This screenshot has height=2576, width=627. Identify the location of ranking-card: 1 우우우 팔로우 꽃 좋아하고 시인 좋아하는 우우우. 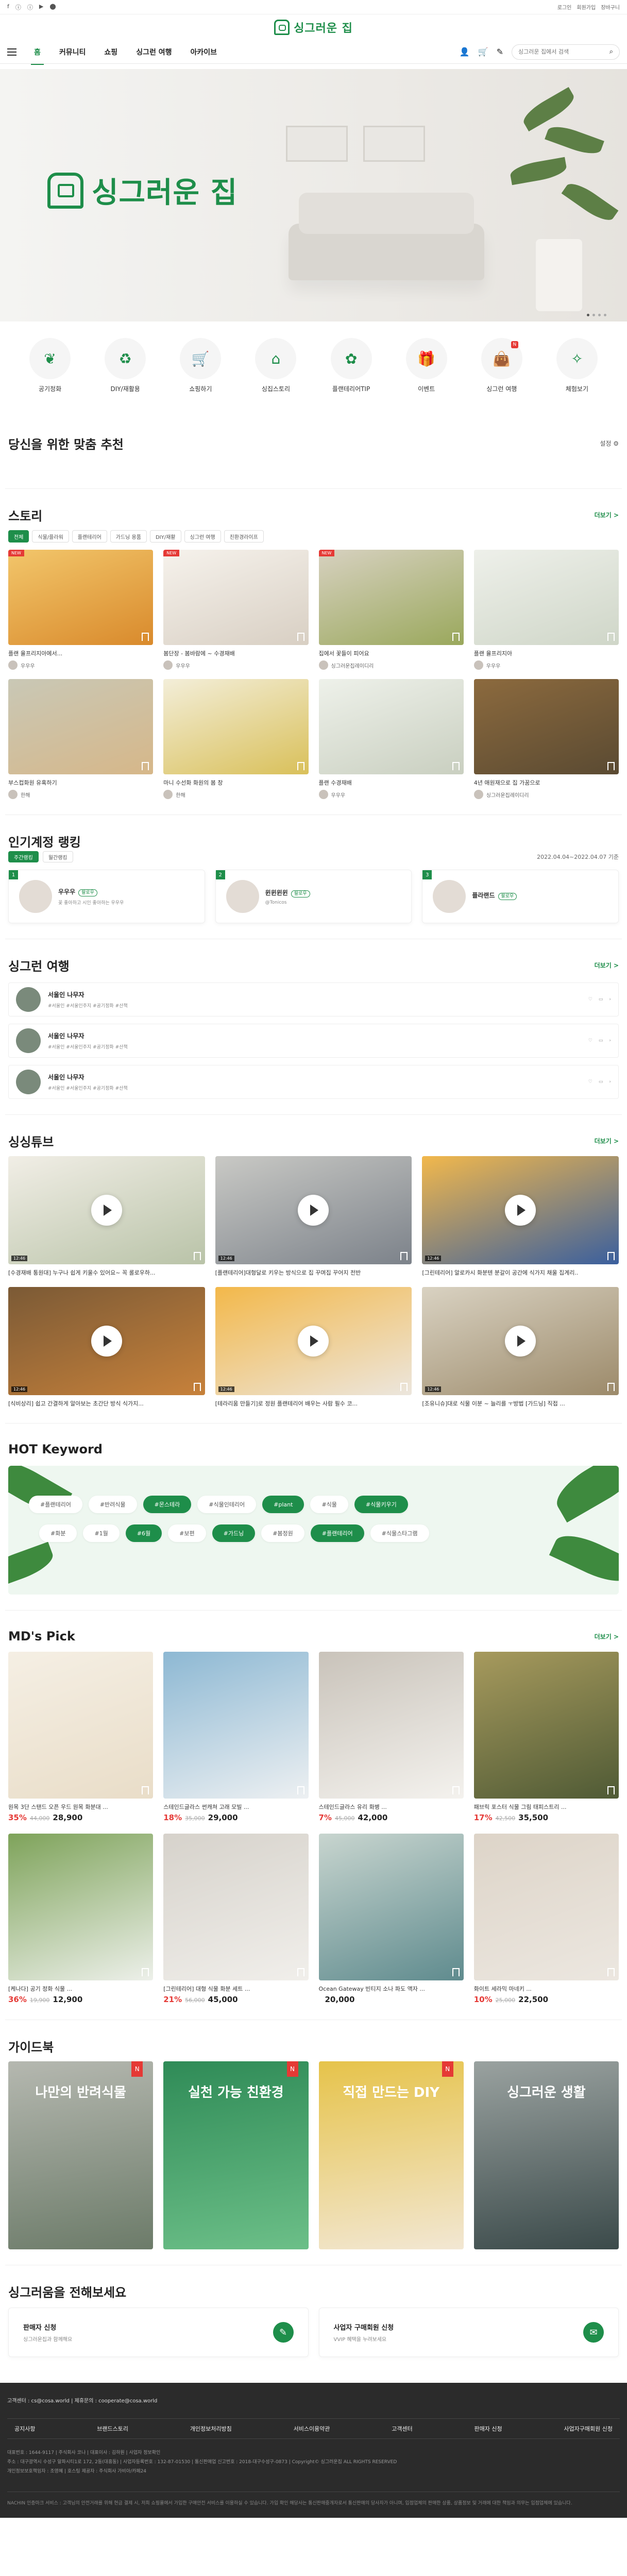
(106, 896).